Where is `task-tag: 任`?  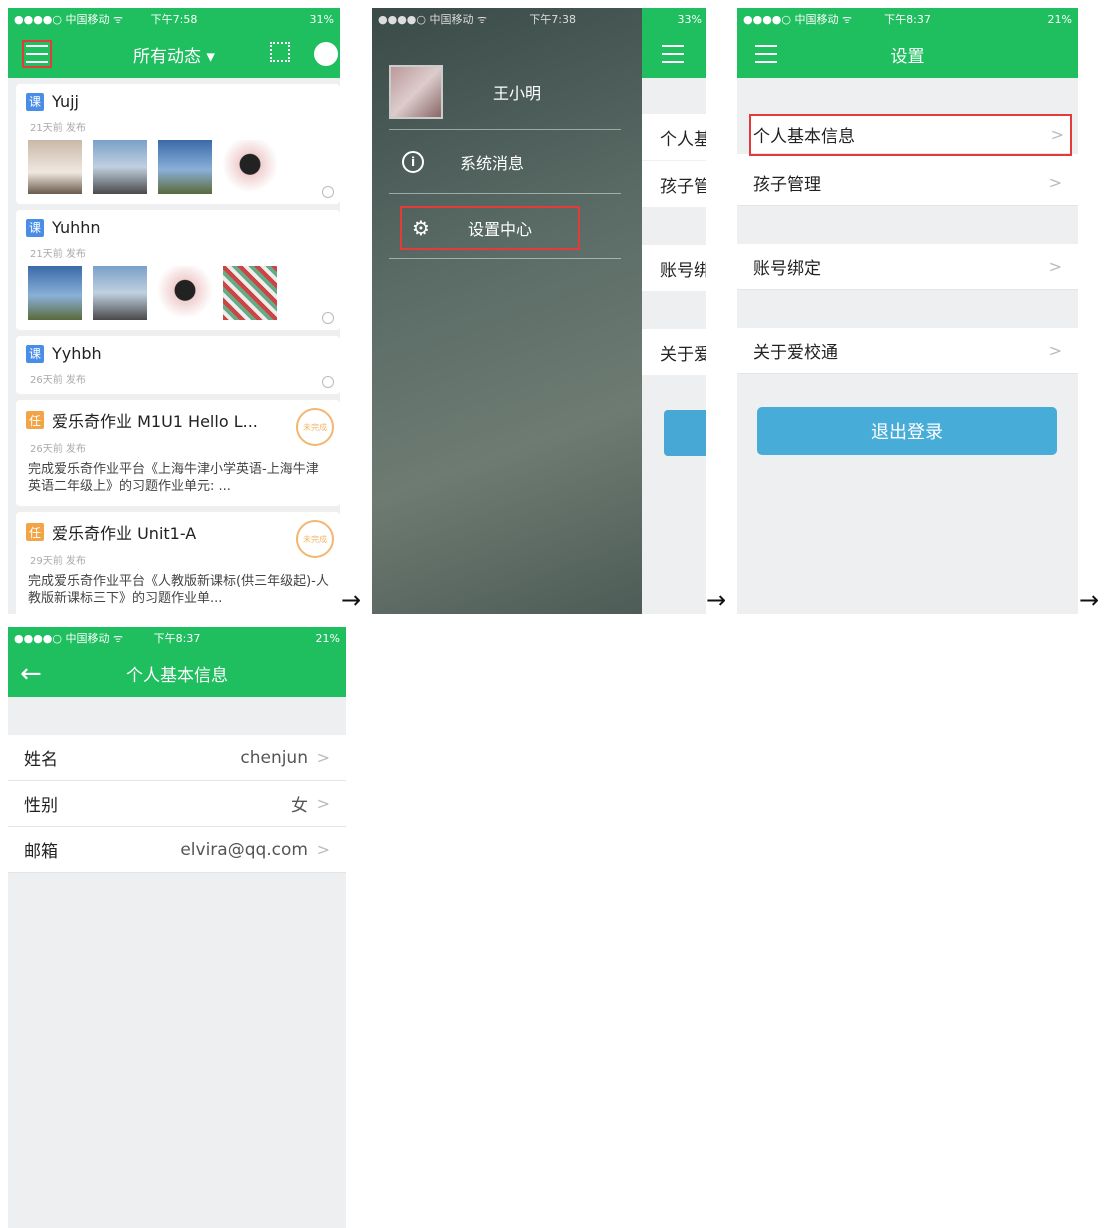
task-tag: 任 is located at coordinates (35, 420).